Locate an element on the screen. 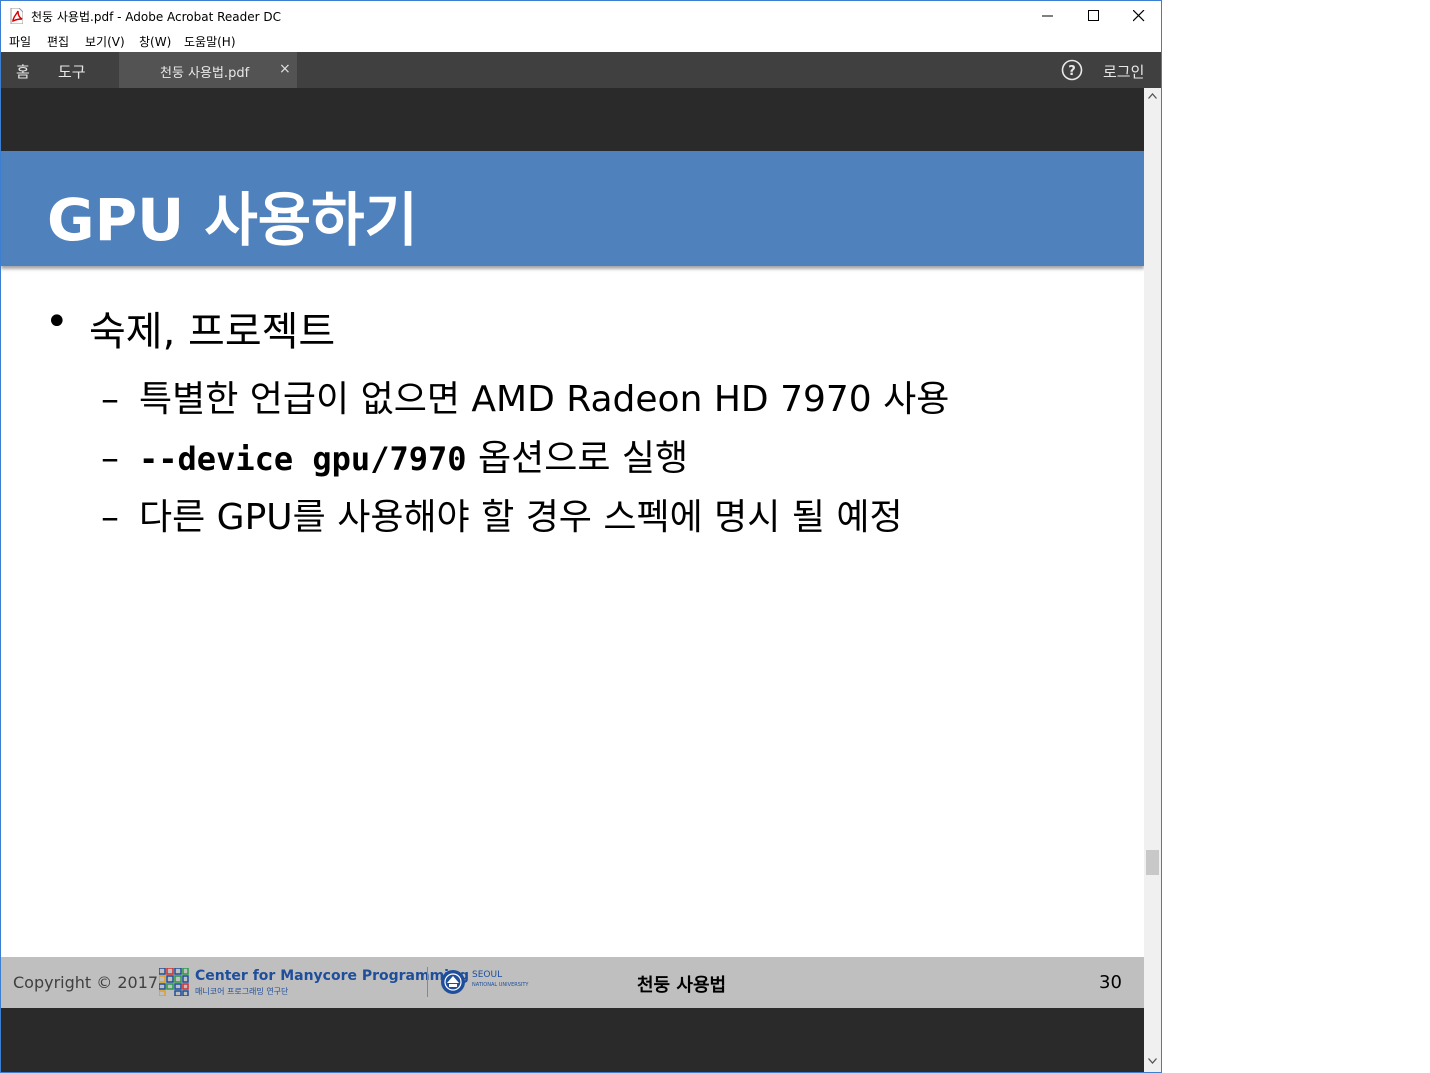 The width and height of the screenshot is (1430, 1073). university-name: SEOUL is located at coordinates (487, 975).